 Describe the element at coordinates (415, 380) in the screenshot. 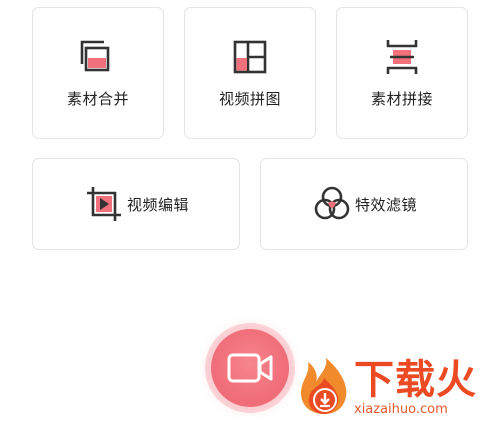

I see `watermark-title: 下载火` at that location.